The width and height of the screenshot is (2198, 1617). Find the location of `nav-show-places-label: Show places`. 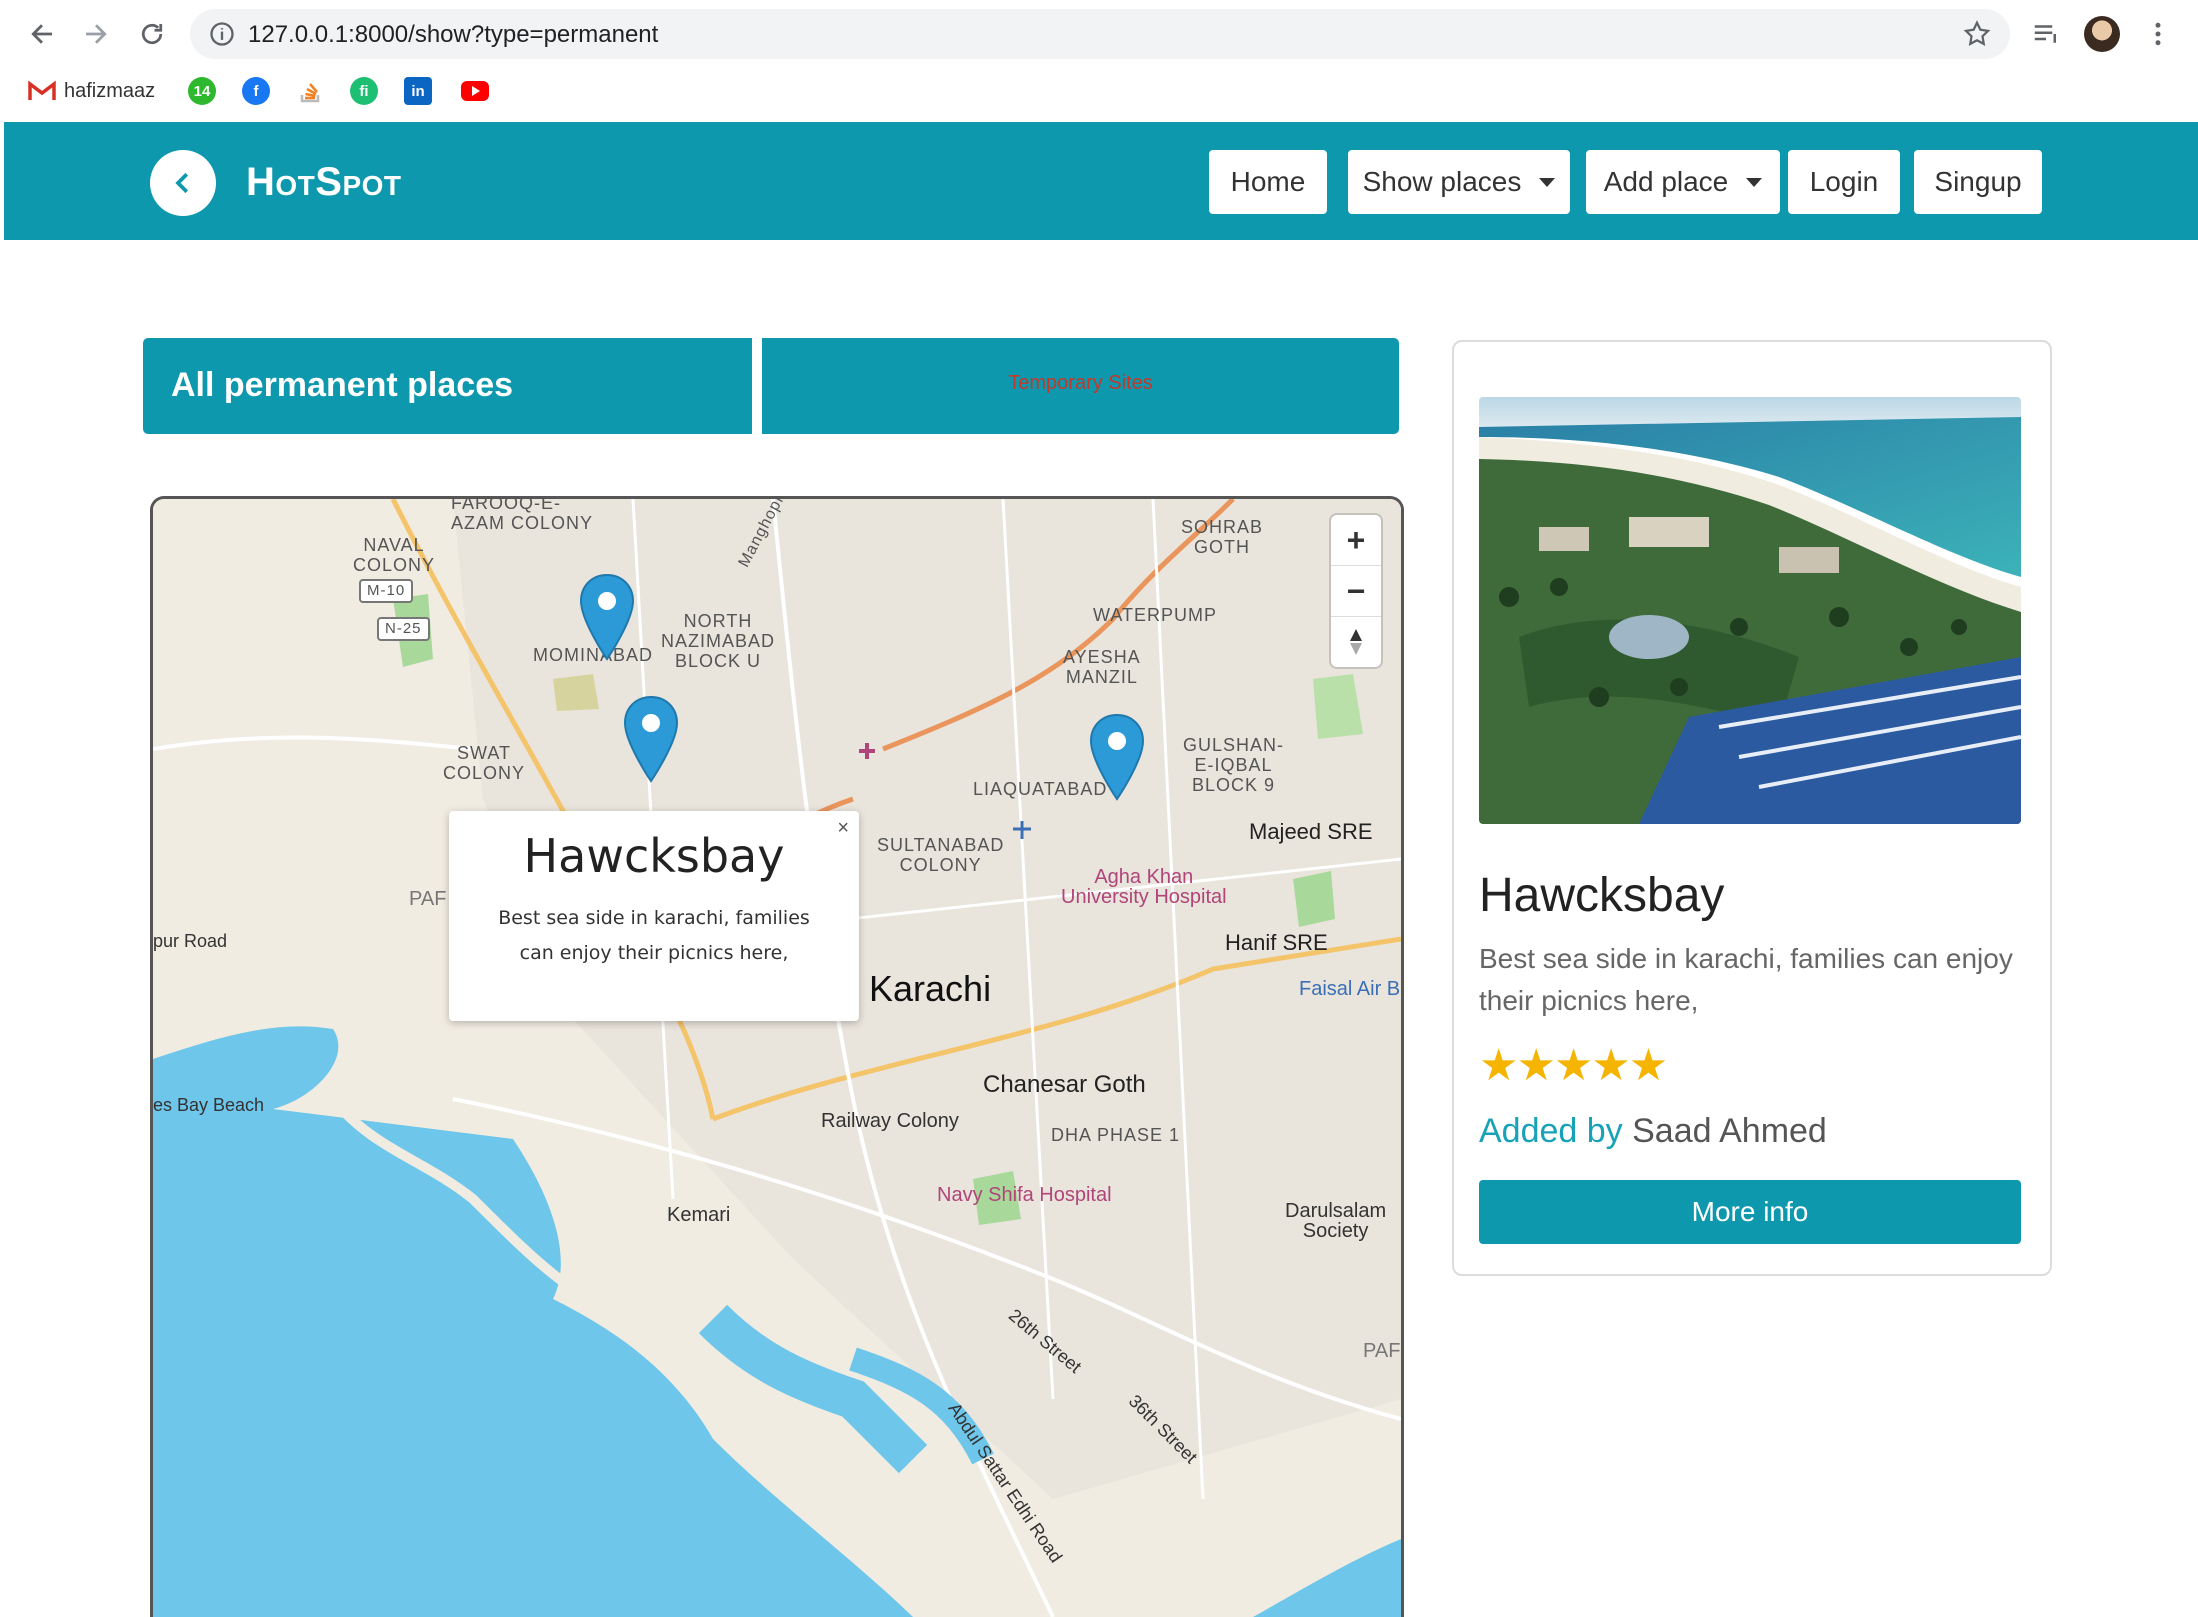

nav-show-places-label: Show places is located at coordinates (1442, 181).